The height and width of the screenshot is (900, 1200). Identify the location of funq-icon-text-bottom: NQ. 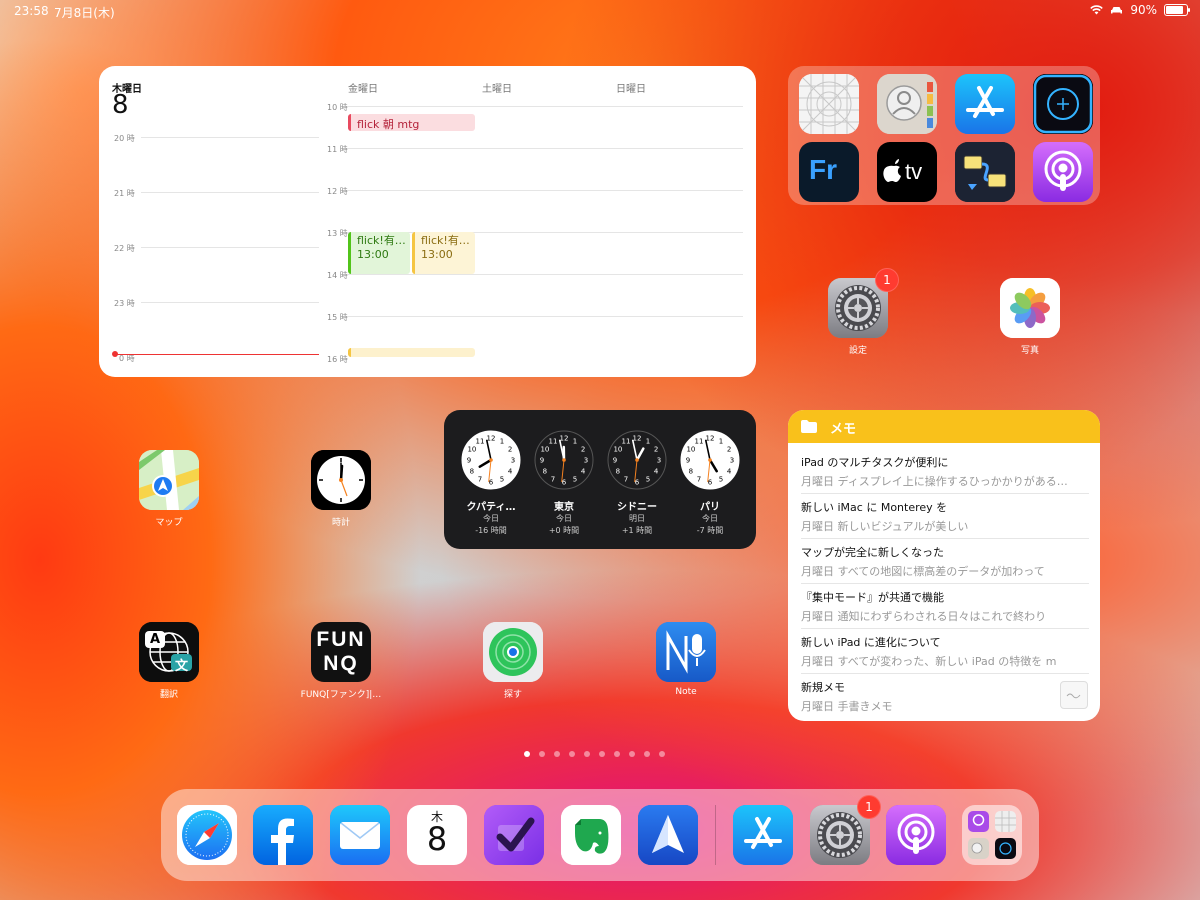
(341, 663).